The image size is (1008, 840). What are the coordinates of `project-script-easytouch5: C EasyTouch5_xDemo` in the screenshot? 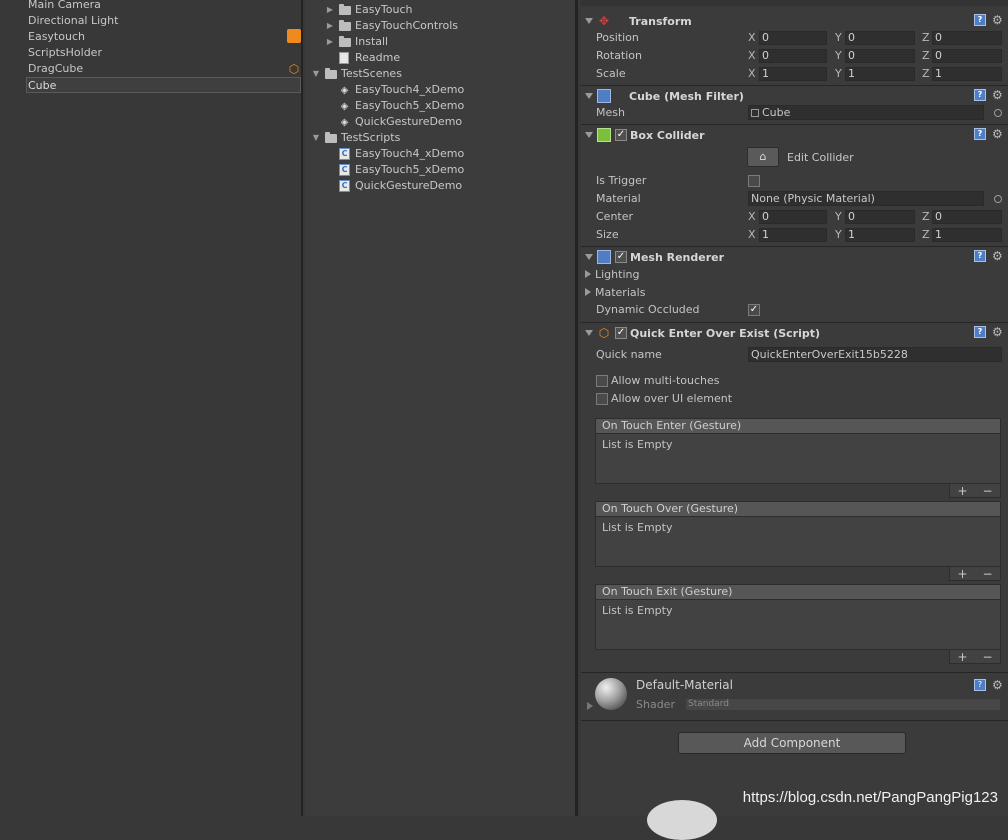 It's located at (401, 170).